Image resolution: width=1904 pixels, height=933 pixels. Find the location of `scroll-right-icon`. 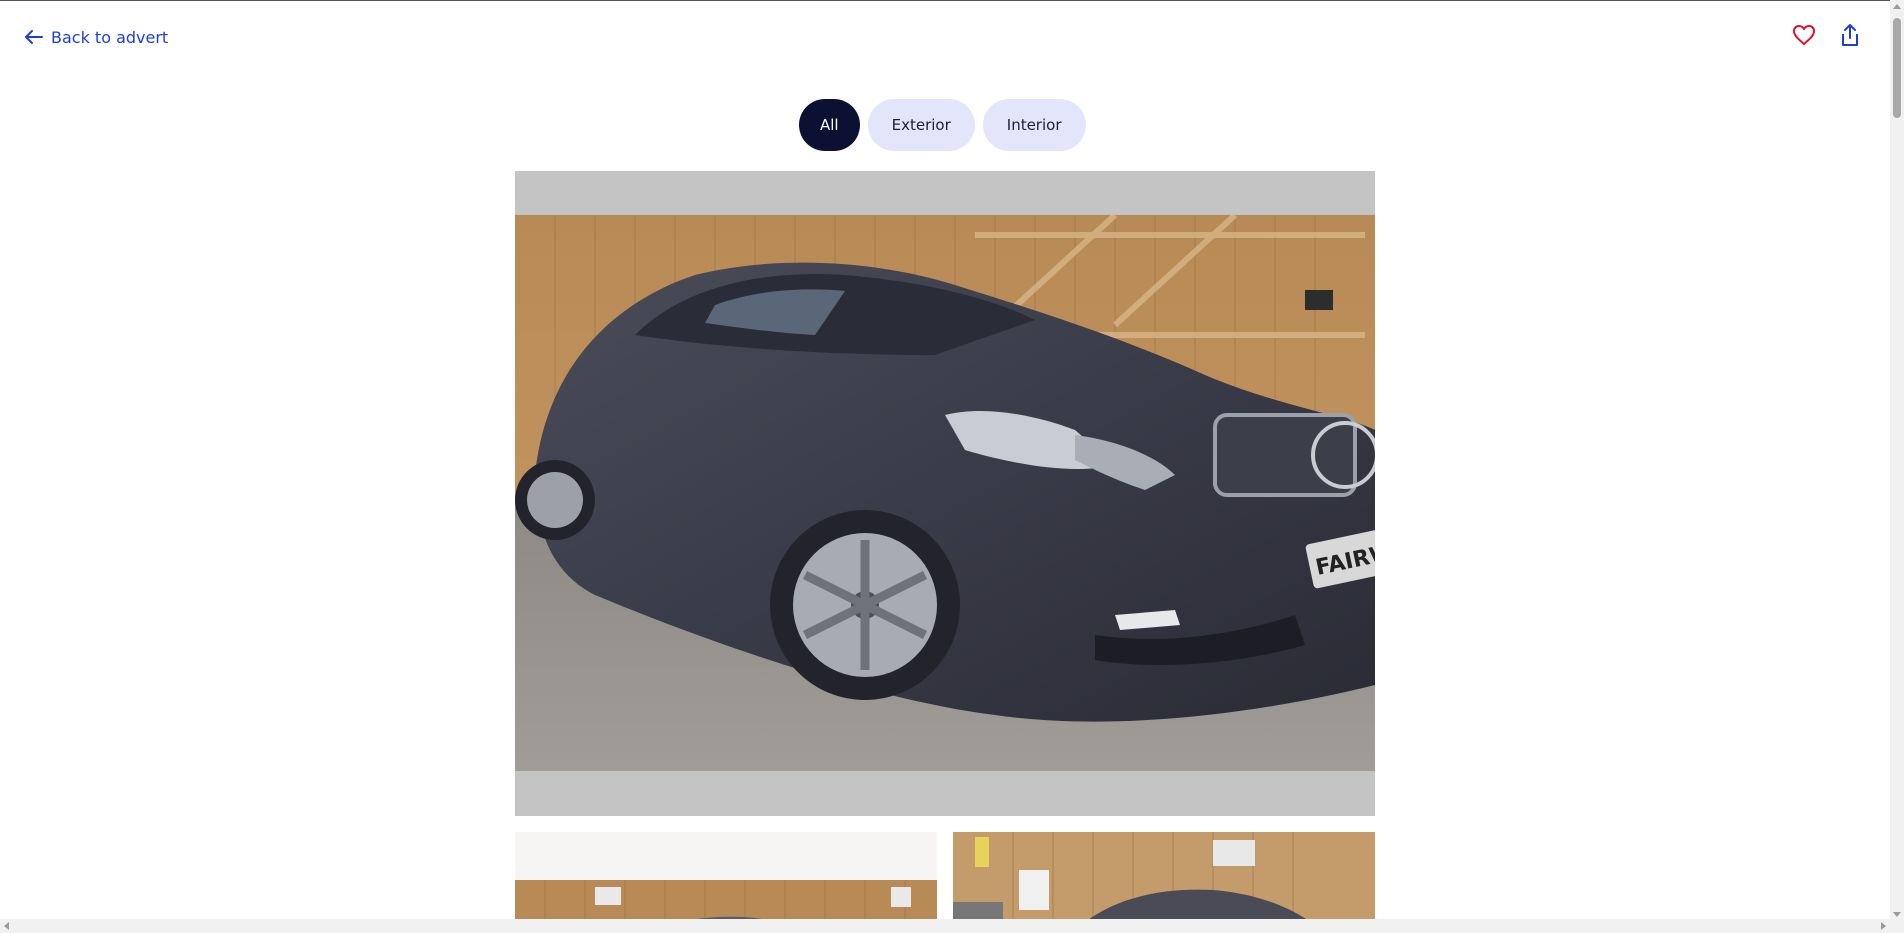

scroll-right-icon is located at coordinates (1883, 926).